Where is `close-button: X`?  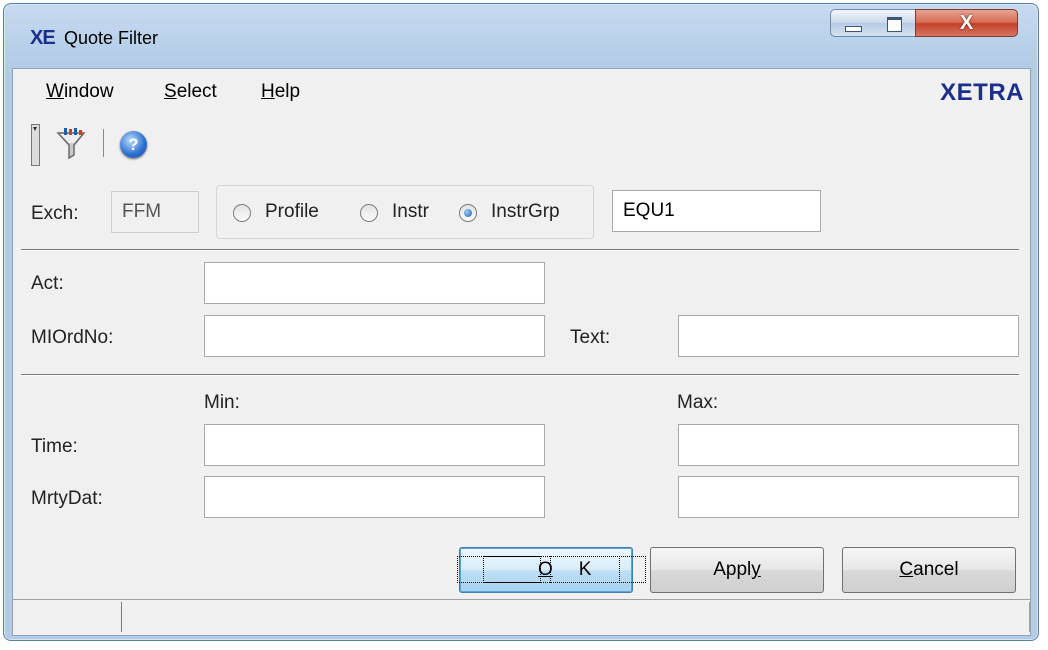 close-button: X is located at coordinates (966, 23).